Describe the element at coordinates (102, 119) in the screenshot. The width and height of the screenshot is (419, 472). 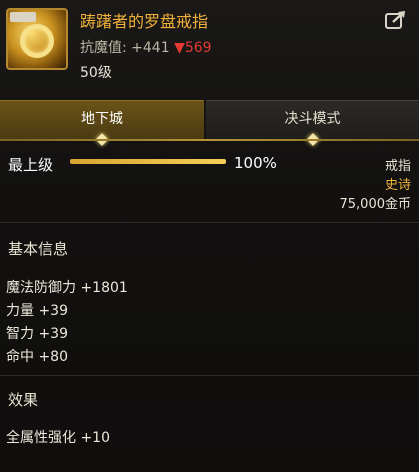
I see `tab-dungeon-label: 地下城` at that location.